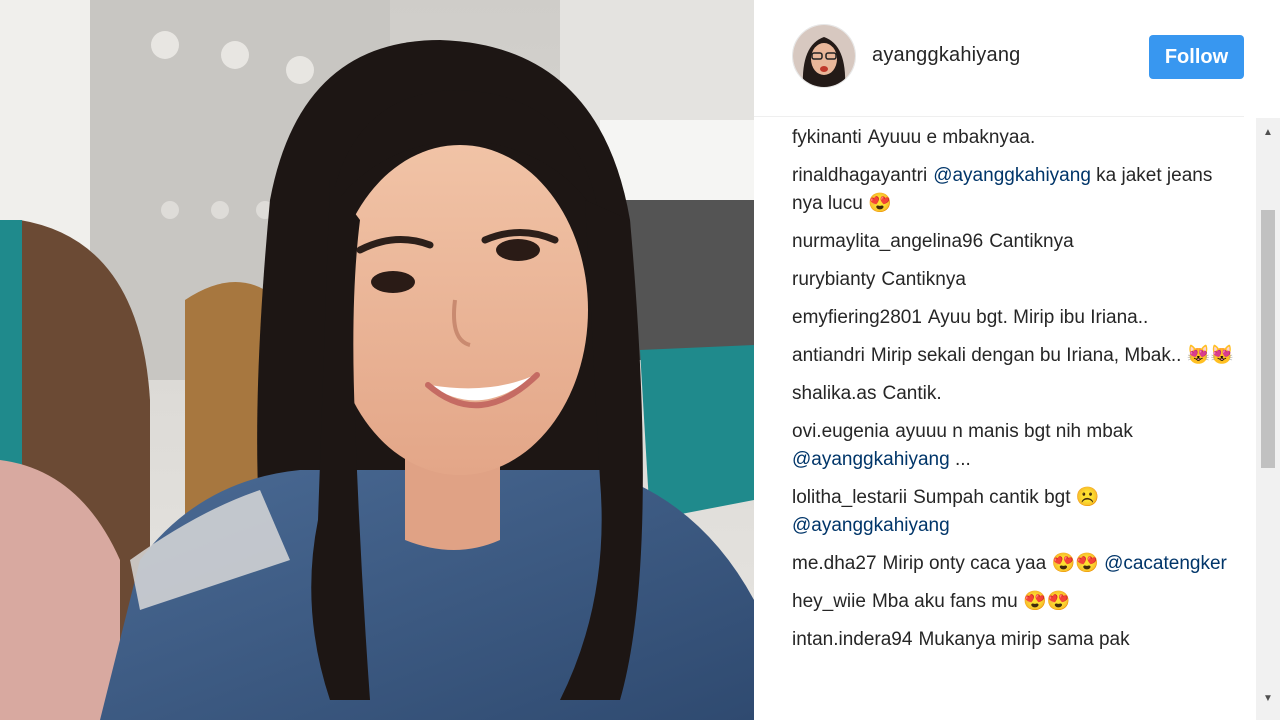 The image size is (1280, 720). Describe the element at coordinates (1006, 497) in the screenshot. I see `comment-text: Sumpah cantik bgt ☹️` at that location.